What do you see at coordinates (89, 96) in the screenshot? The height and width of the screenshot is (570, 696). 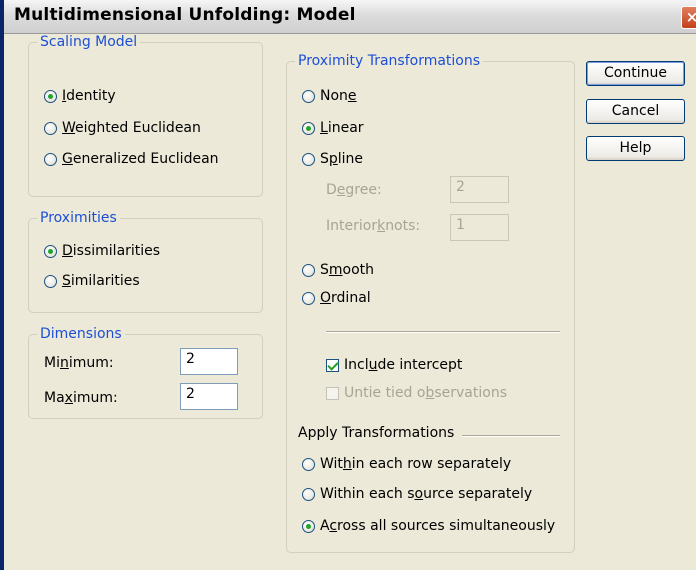 I see `radio-identity-label: Identity` at bounding box center [89, 96].